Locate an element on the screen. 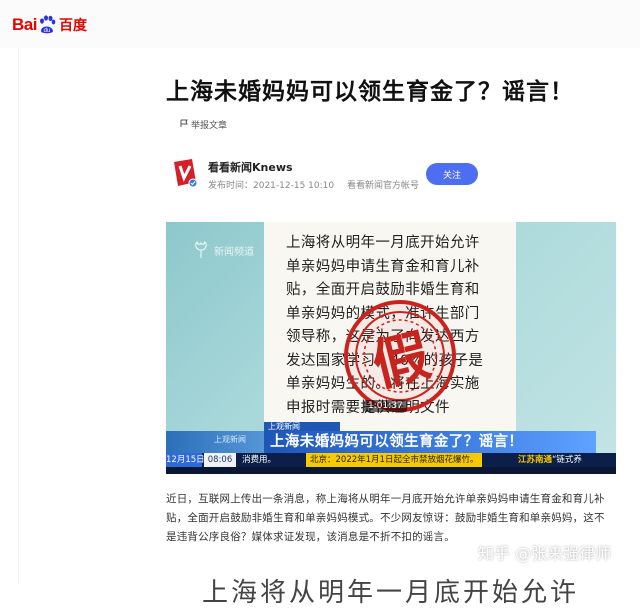  top-bar: Bai du 百度 is located at coordinates (320, 24).